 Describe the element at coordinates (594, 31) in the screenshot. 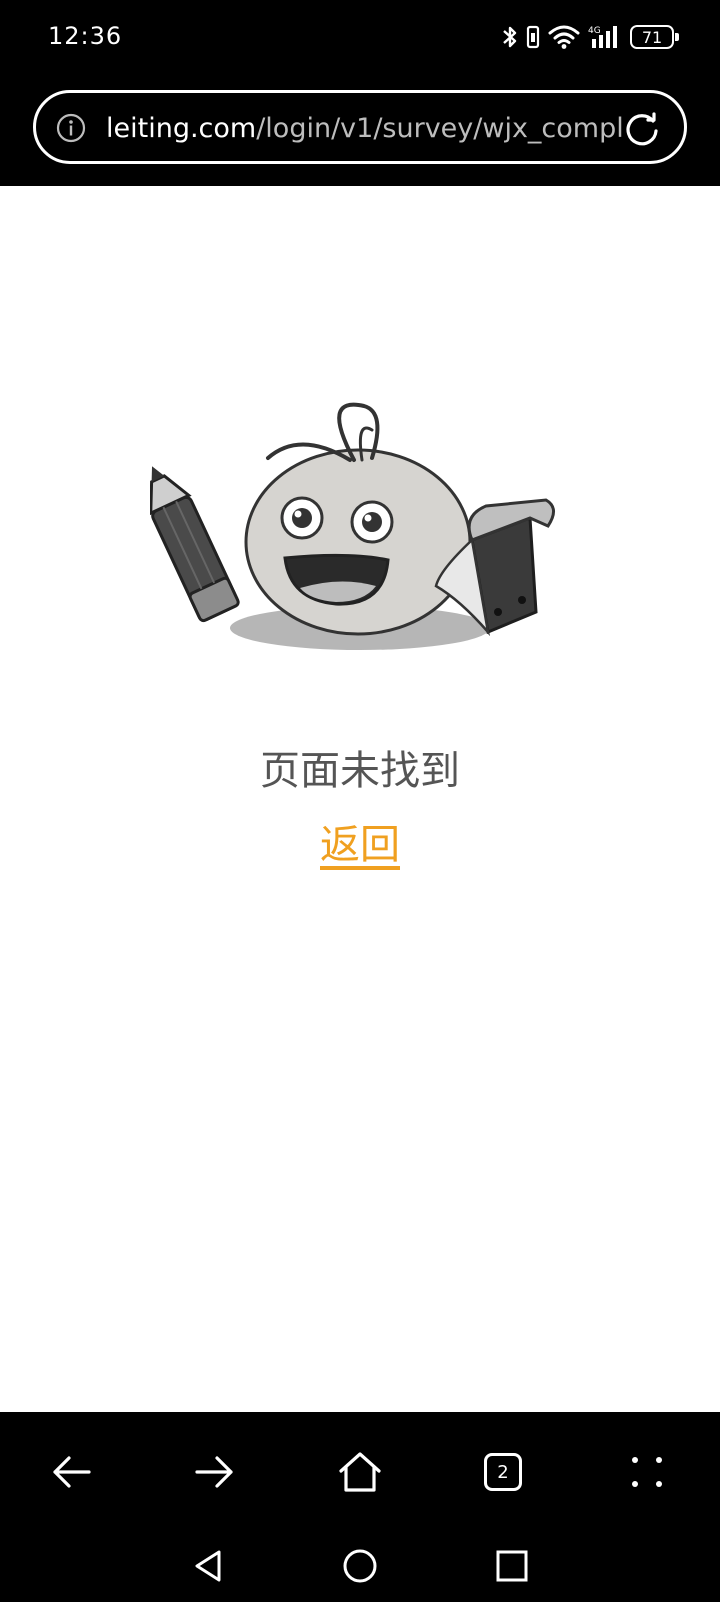

I see `svg-text: 4G` at that location.